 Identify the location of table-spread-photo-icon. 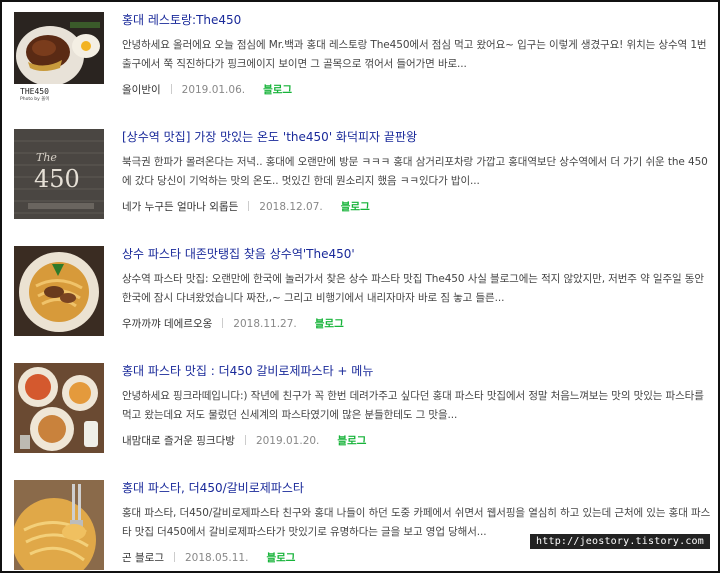
(59, 408).